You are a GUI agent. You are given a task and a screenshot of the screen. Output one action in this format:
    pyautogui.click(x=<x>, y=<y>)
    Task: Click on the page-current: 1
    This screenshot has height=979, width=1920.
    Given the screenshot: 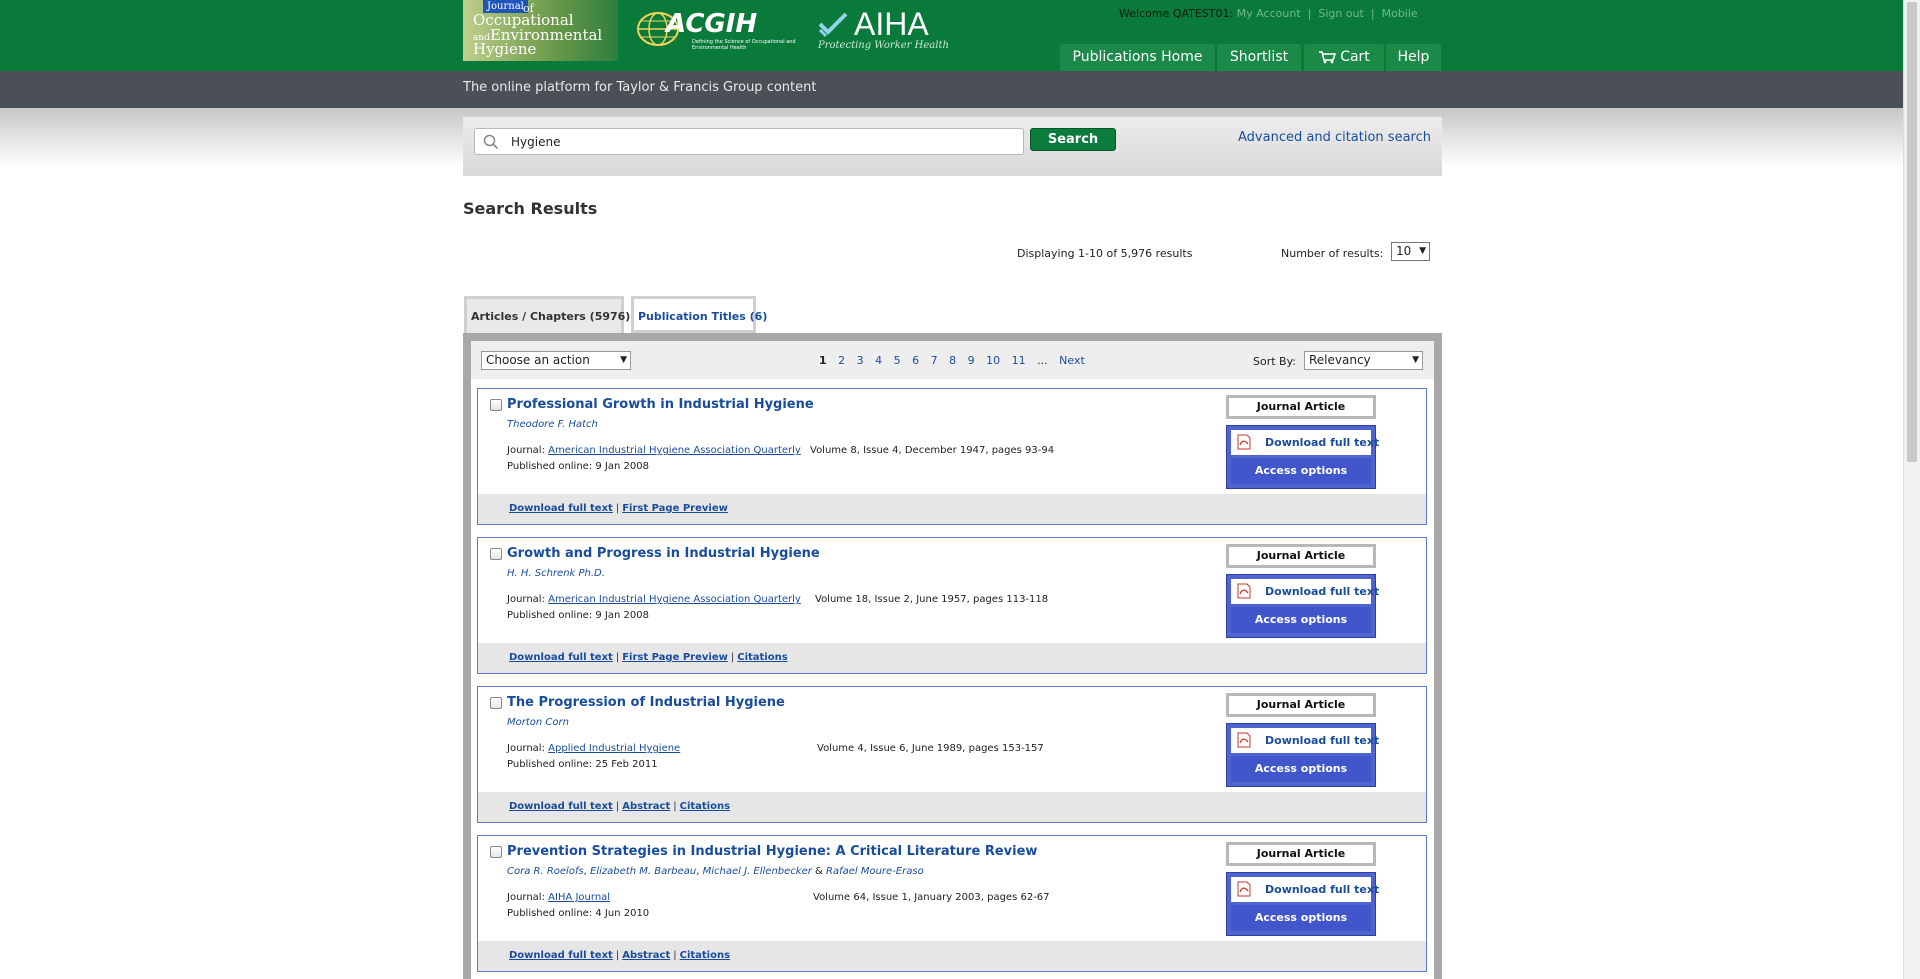 What is the action you would take?
    pyautogui.click(x=823, y=360)
    